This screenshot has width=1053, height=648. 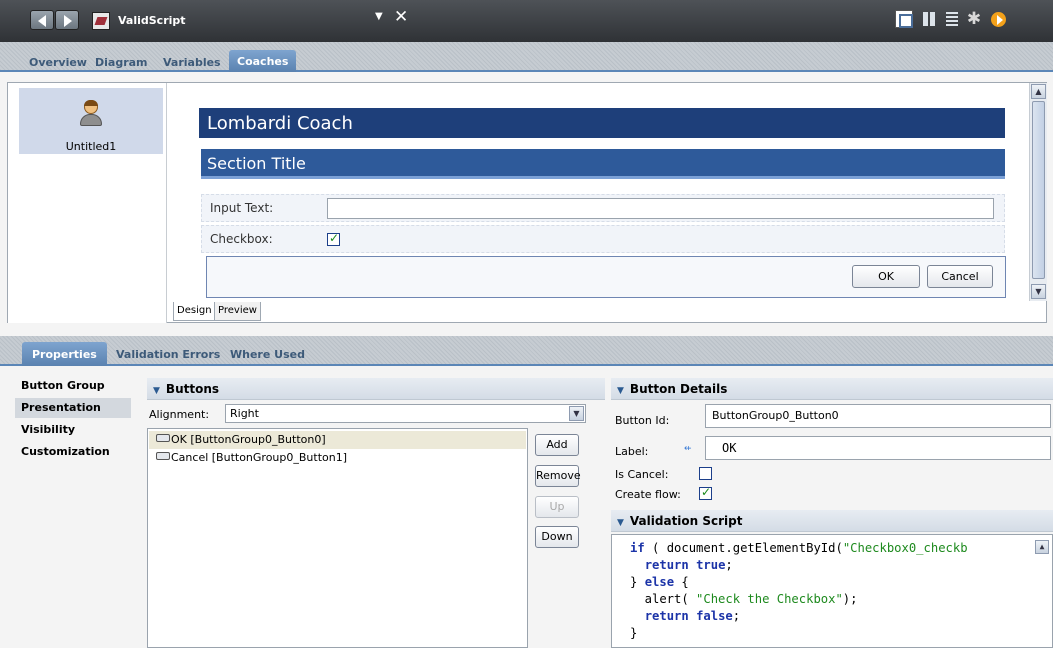 What do you see at coordinates (832, 521) in the screenshot?
I see `validation-script-header: ▼ Validation Script` at bounding box center [832, 521].